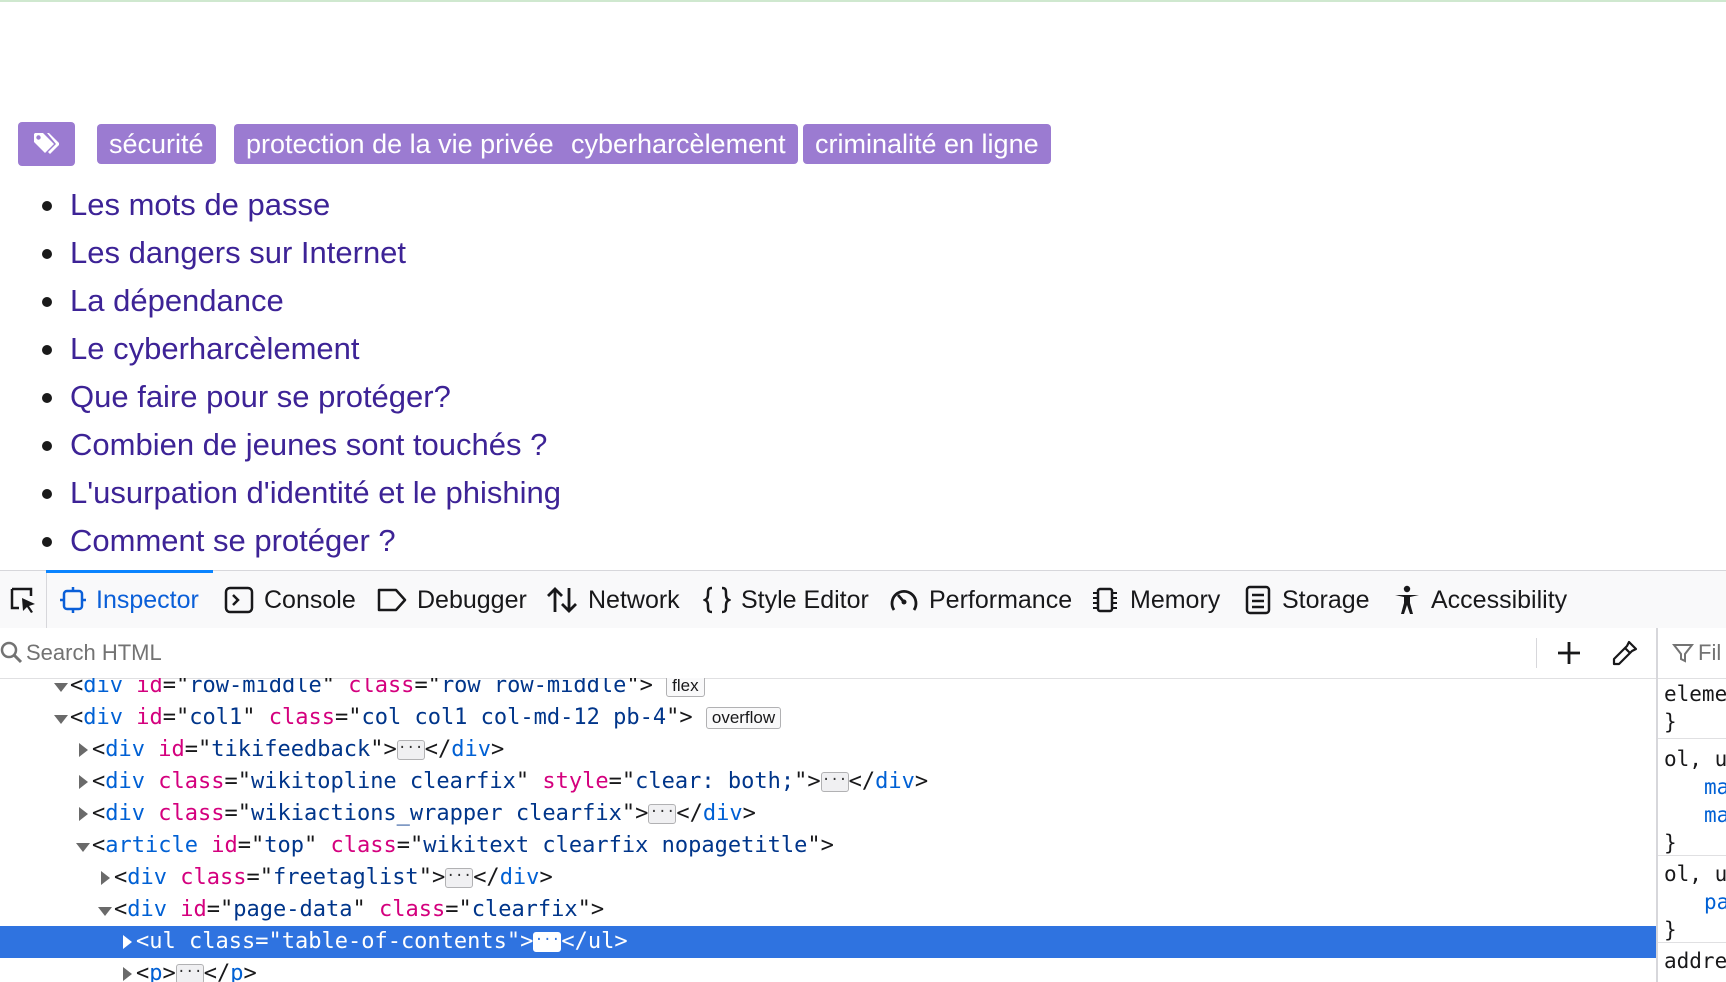 The image size is (1726, 982). I want to click on style-editor-icon, so click(717, 600).